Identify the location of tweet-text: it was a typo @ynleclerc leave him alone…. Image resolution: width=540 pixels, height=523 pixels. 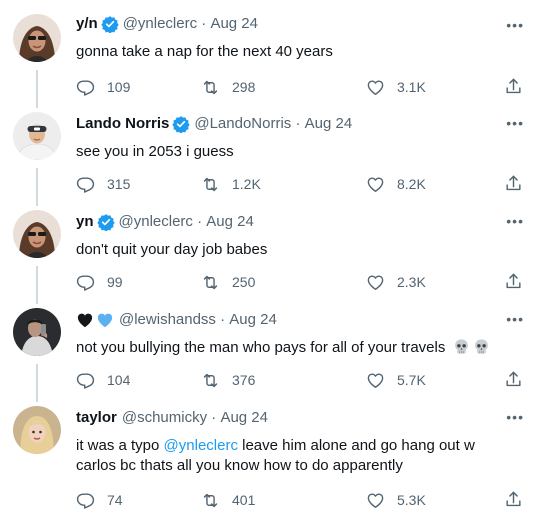
(296, 456).